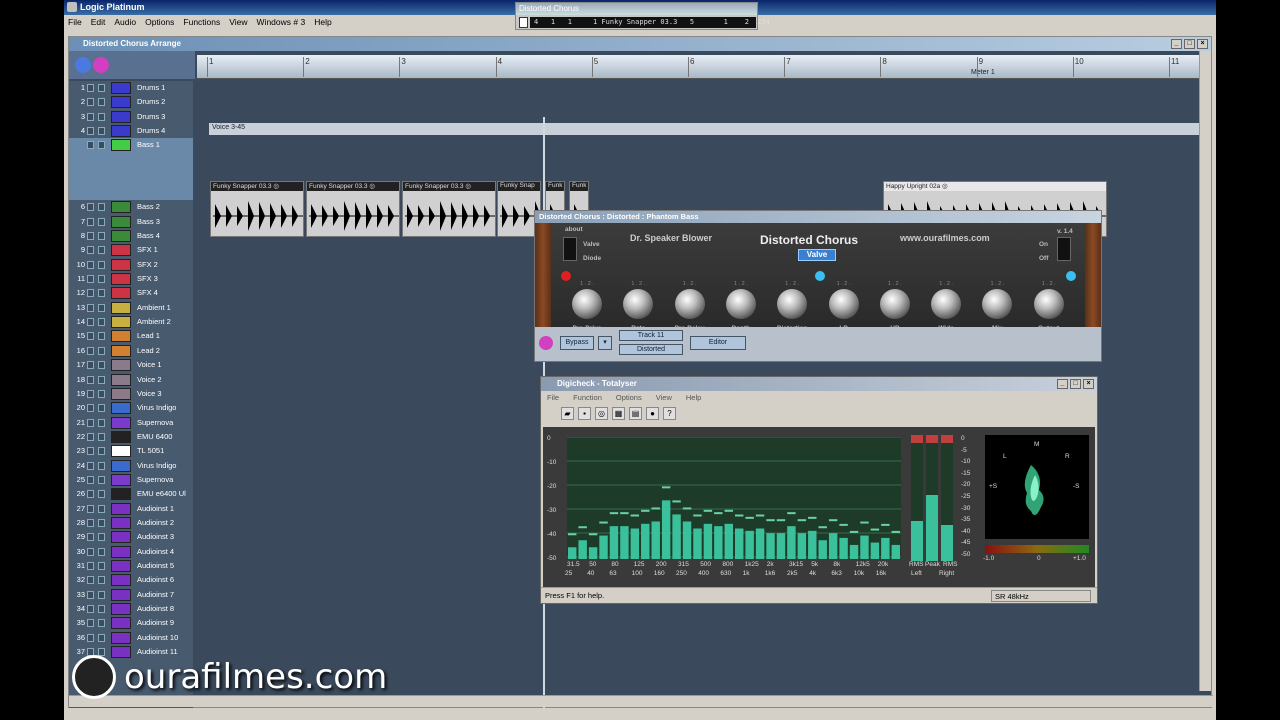  I want to click on track-row: 18 Voice 2, so click(131, 380).